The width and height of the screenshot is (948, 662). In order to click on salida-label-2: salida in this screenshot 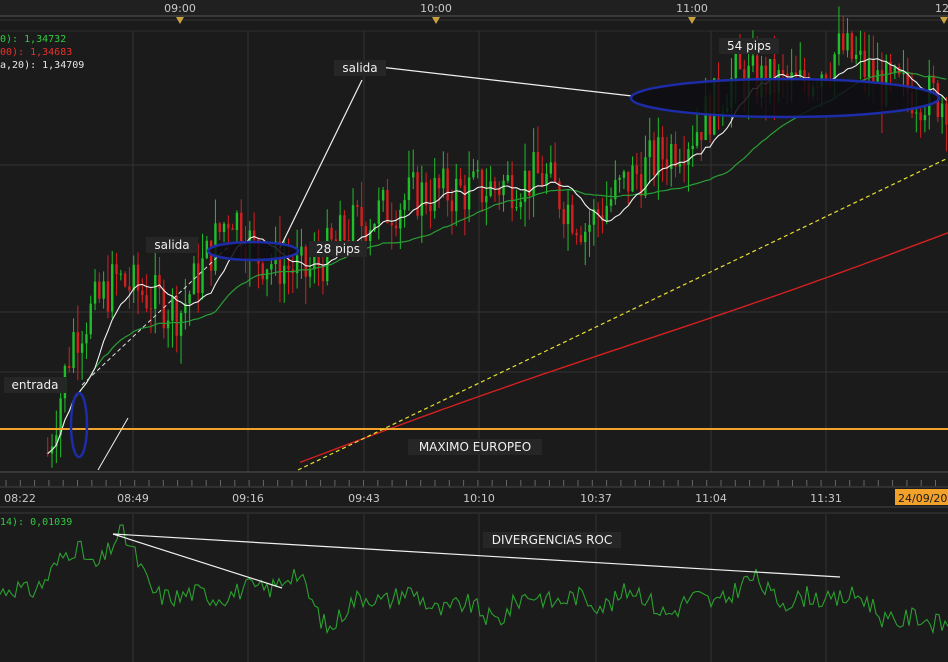, I will do `click(359, 68)`.